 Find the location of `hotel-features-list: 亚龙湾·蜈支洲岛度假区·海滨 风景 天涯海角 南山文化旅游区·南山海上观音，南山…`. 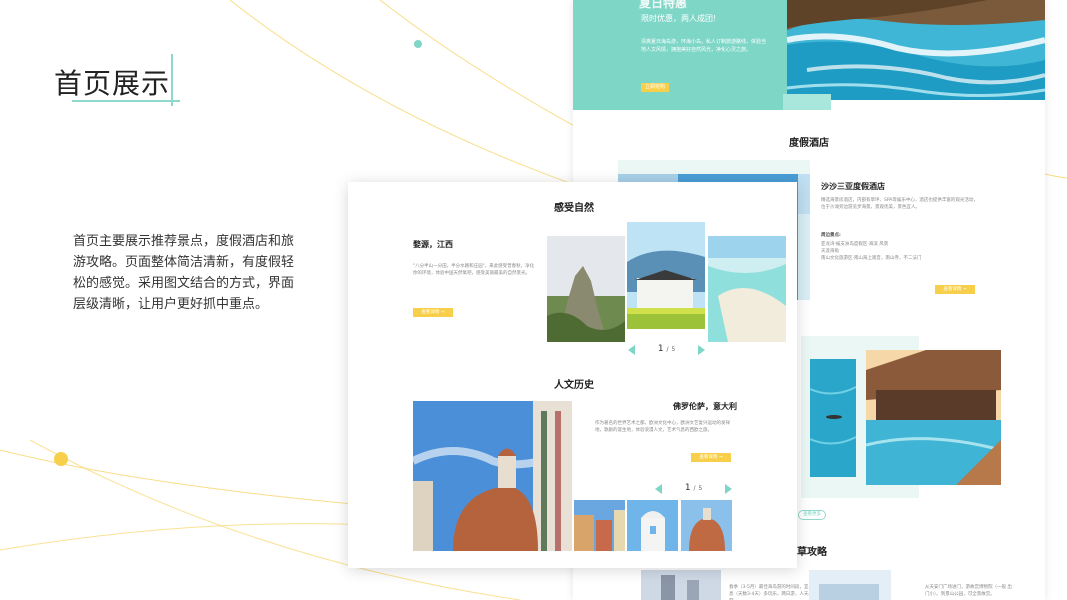

hotel-features-list: 亚龙湾·蜈支洲岛度假区·海滨 风景 天涯海角 南山文化旅游区·南山海上观音，南山… is located at coordinates (901, 251).